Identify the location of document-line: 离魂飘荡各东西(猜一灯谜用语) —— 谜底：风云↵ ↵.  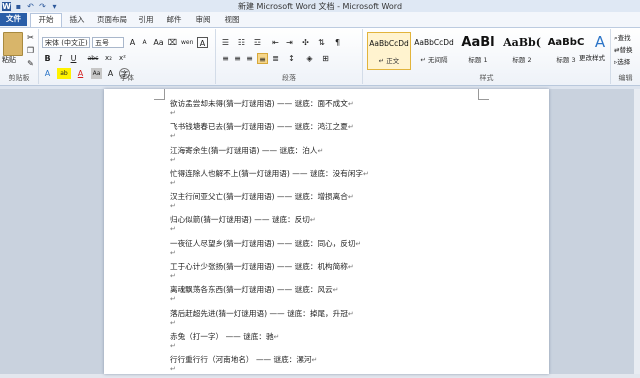
(350, 295).